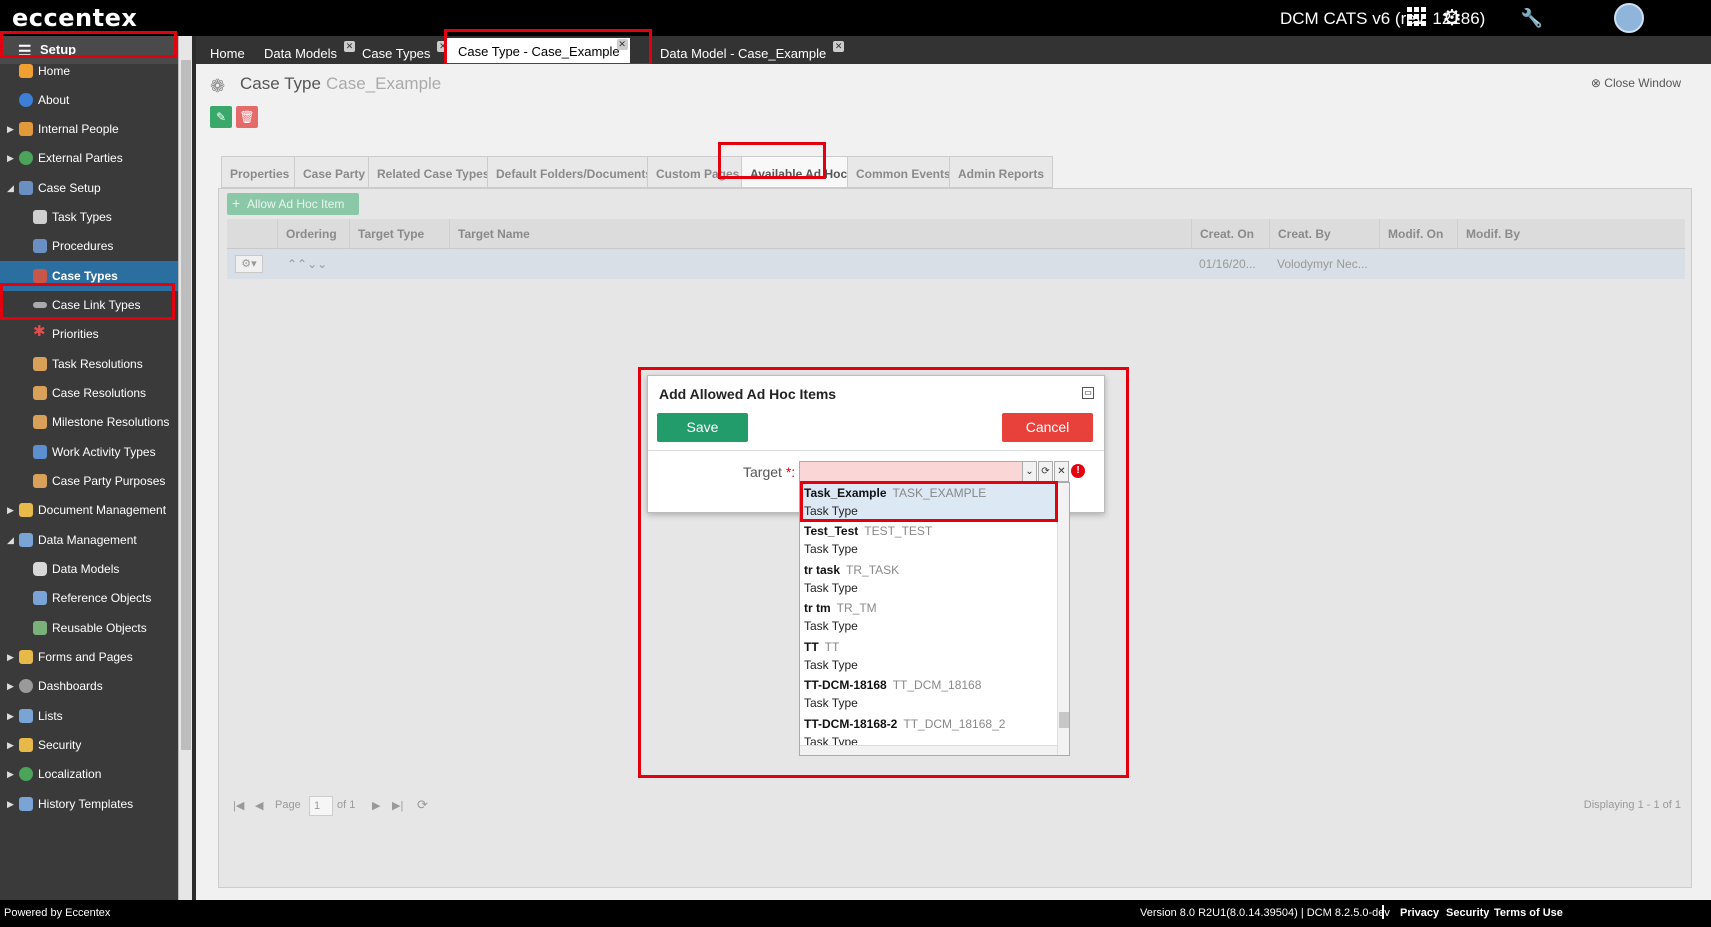 Image resolution: width=1711 pixels, height=927 pixels. Describe the element at coordinates (1088, 393) in the screenshot. I see `minimize-icon: ▭` at that location.